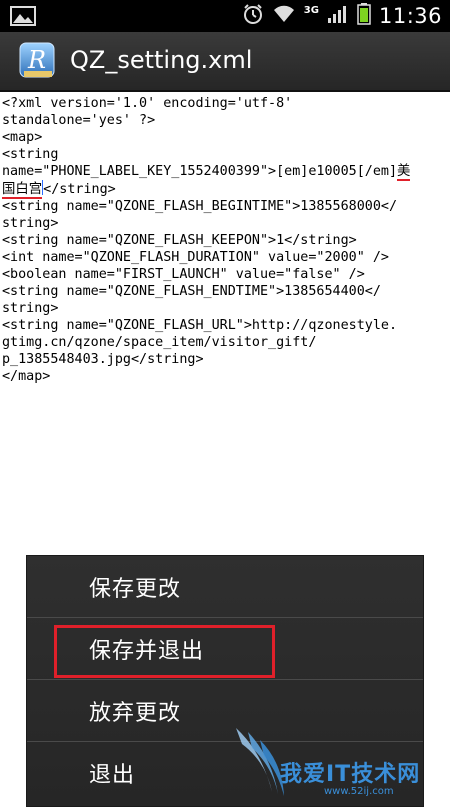 This screenshot has width=450, height=807. What do you see at coordinates (79, 120) in the screenshot?
I see `xml-line: standalone='yes' ?>` at bounding box center [79, 120].